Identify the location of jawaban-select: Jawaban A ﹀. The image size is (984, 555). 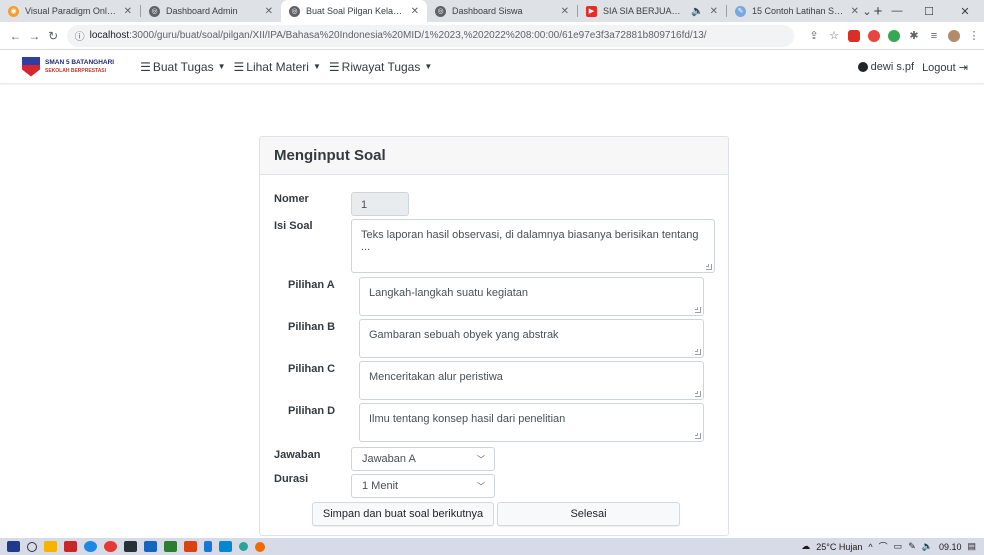
(423, 459).